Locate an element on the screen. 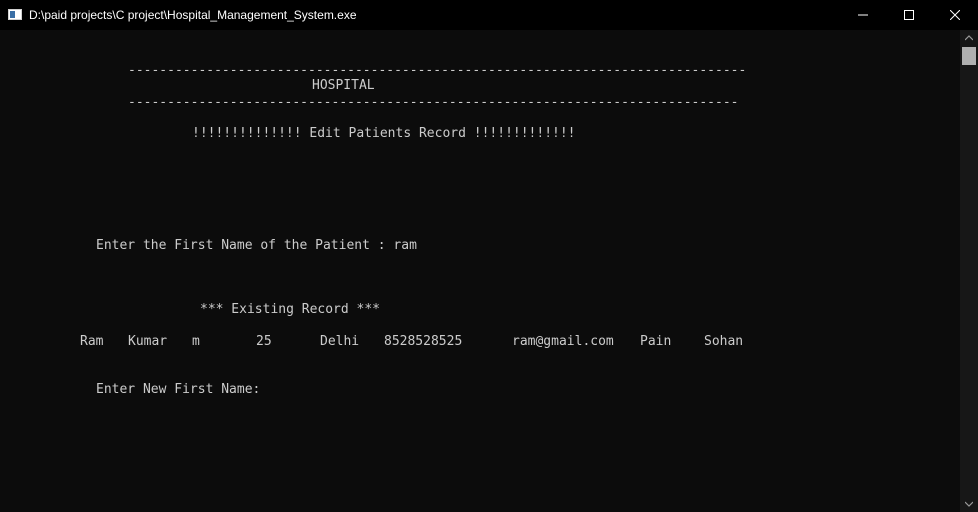 This screenshot has height=512, width=978. maximize-button is located at coordinates (909, 15).